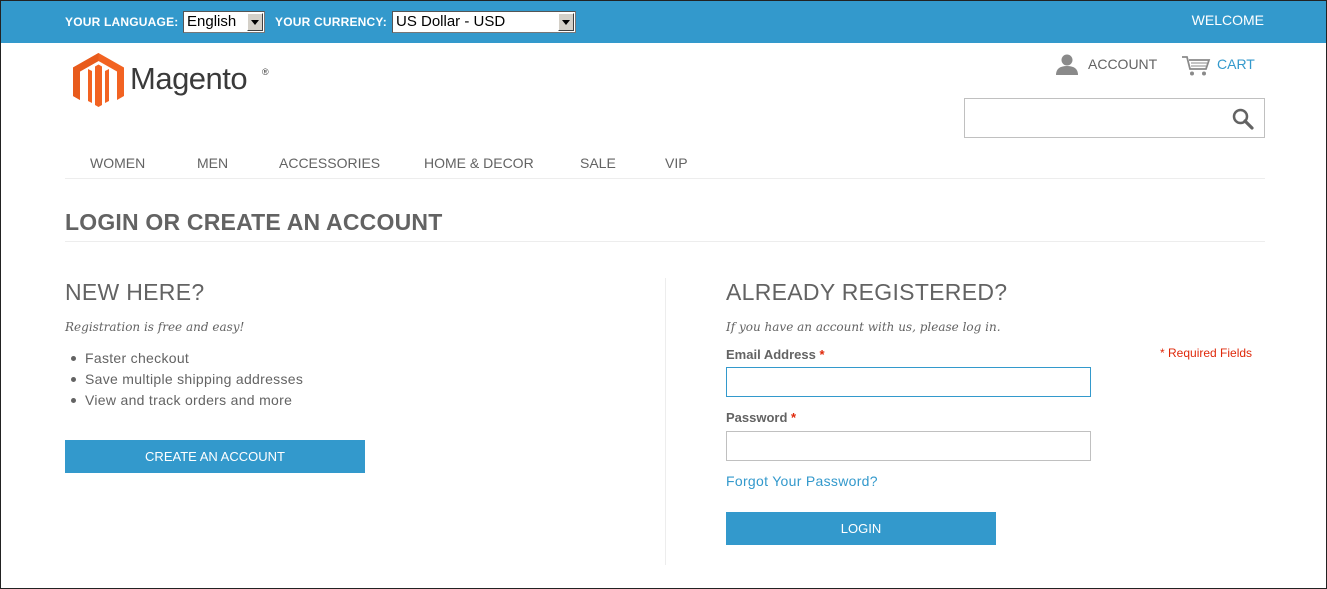  Describe the element at coordinates (1114, 118) in the screenshot. I see `search-input` at that location.